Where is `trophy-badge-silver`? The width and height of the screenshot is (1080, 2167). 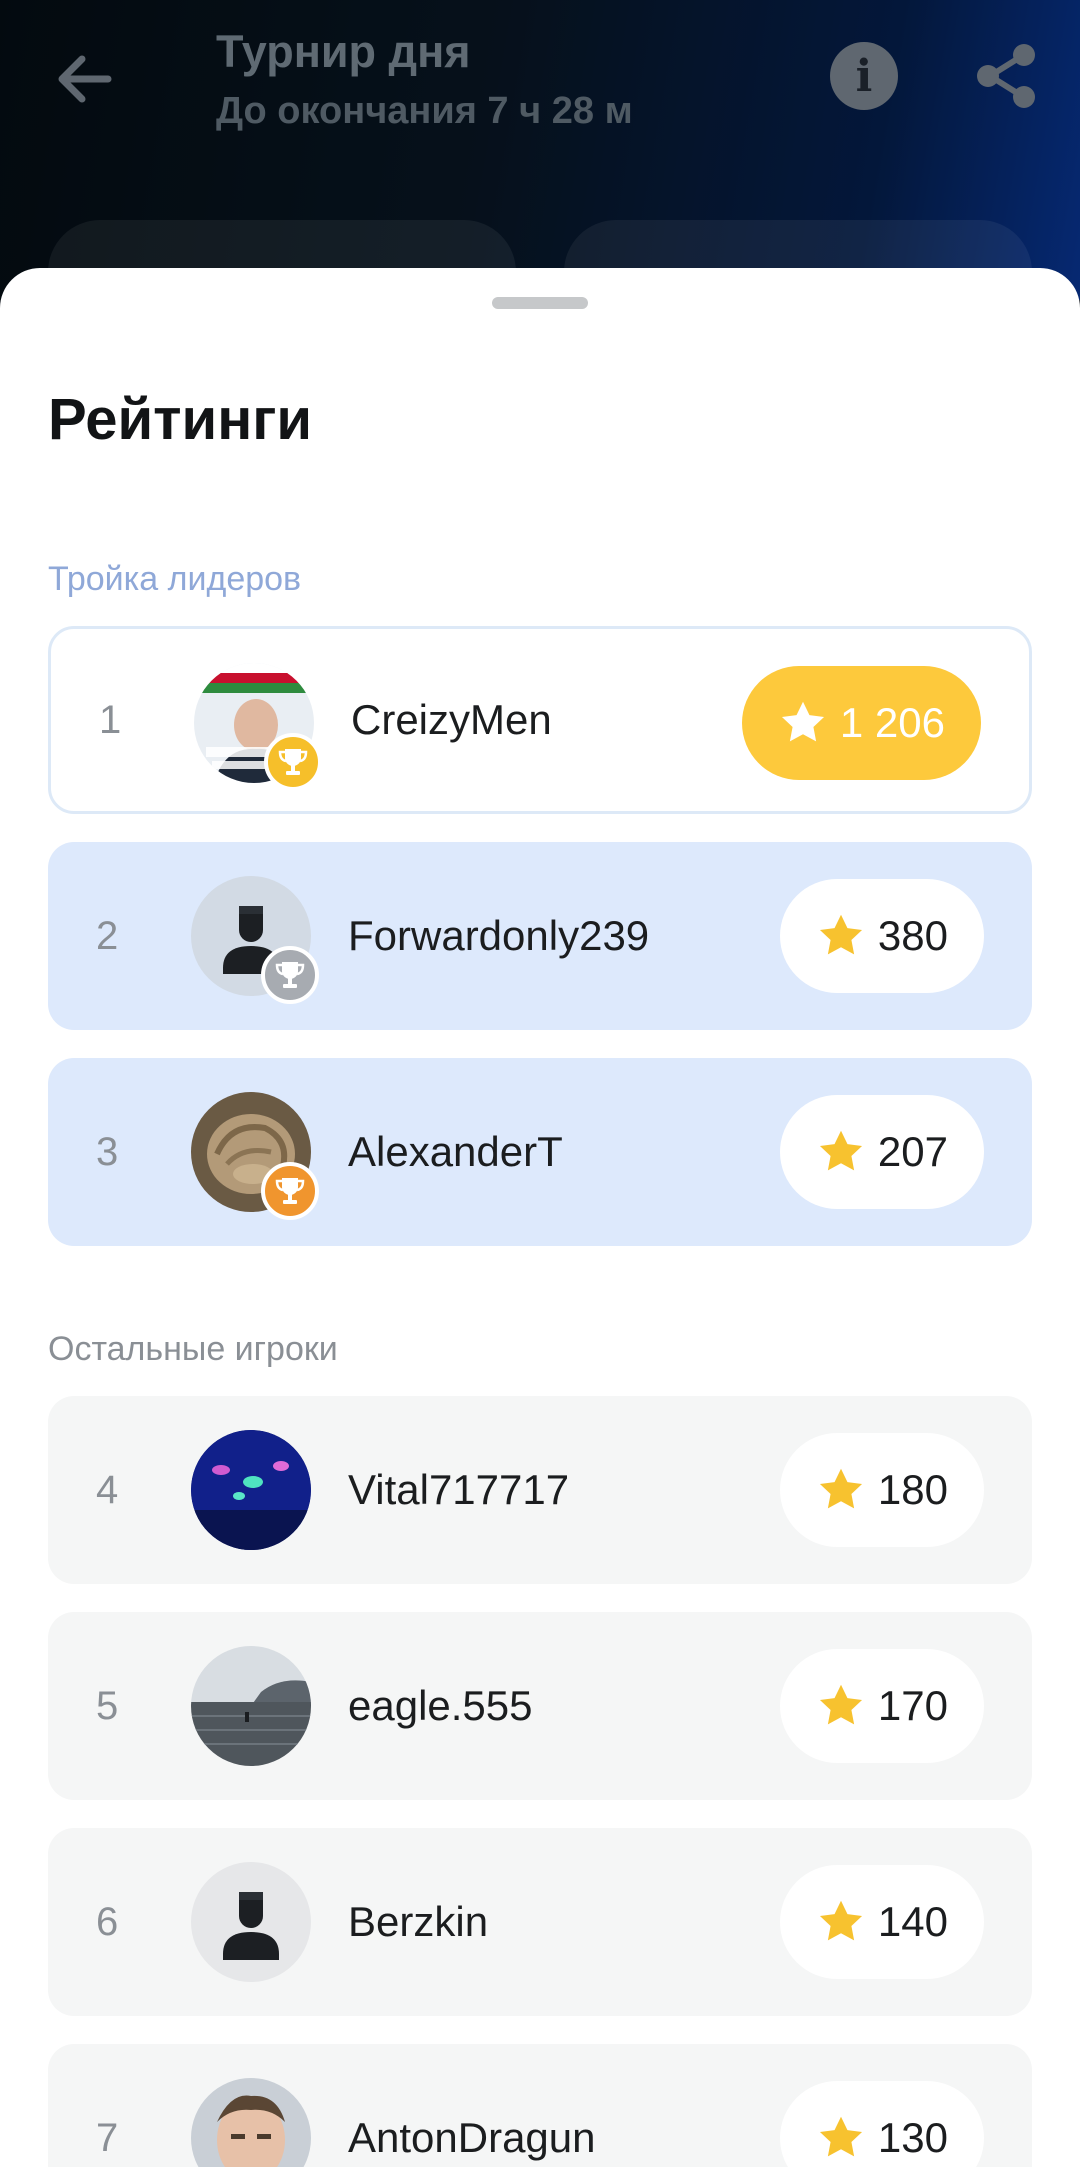
trophy-badge-silver is located at coordinates (290, 975).